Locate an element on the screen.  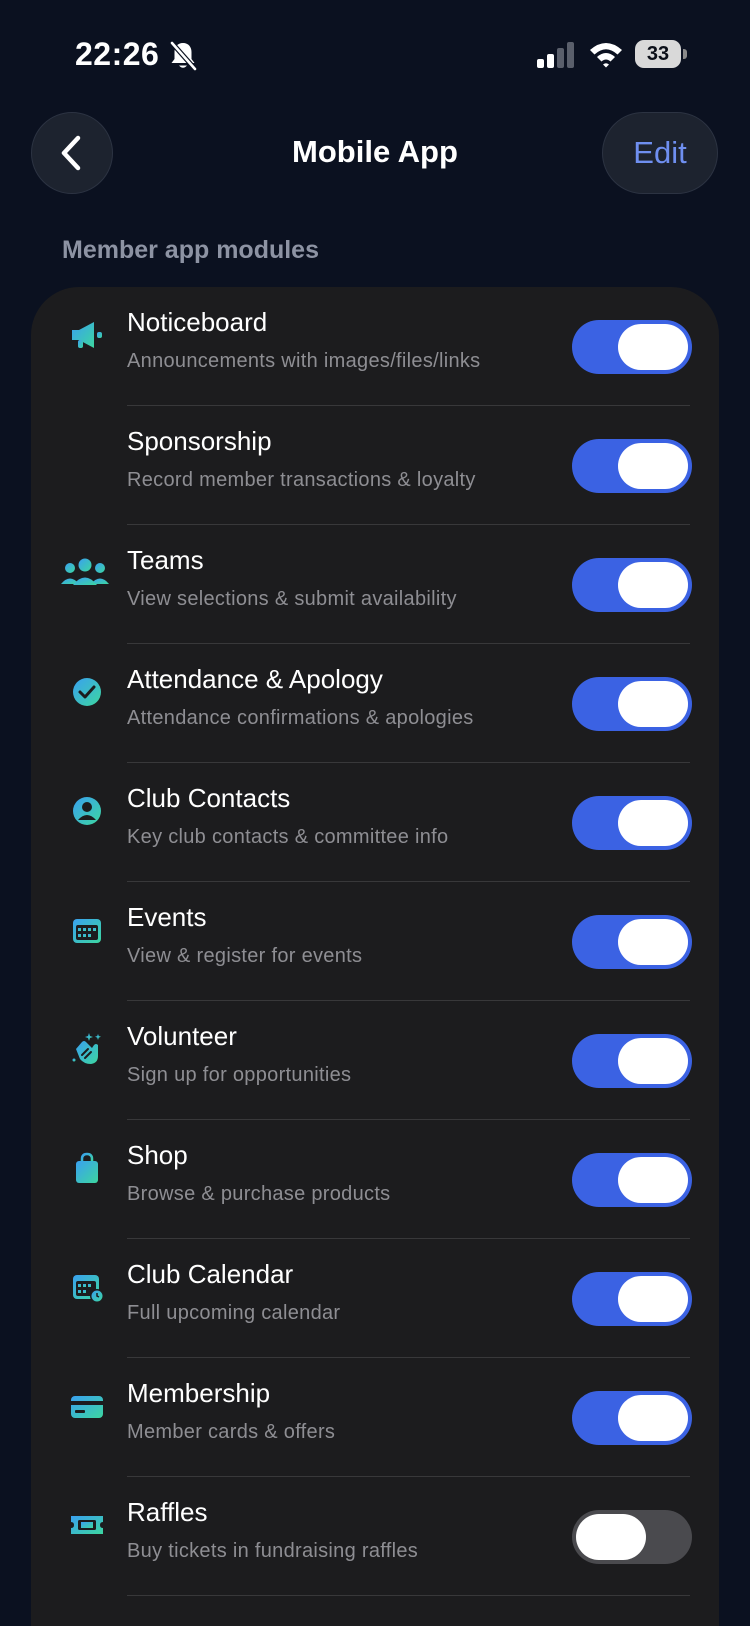
module-subtitle: Key club contacts & committee info is located at coordinates (288, 837).